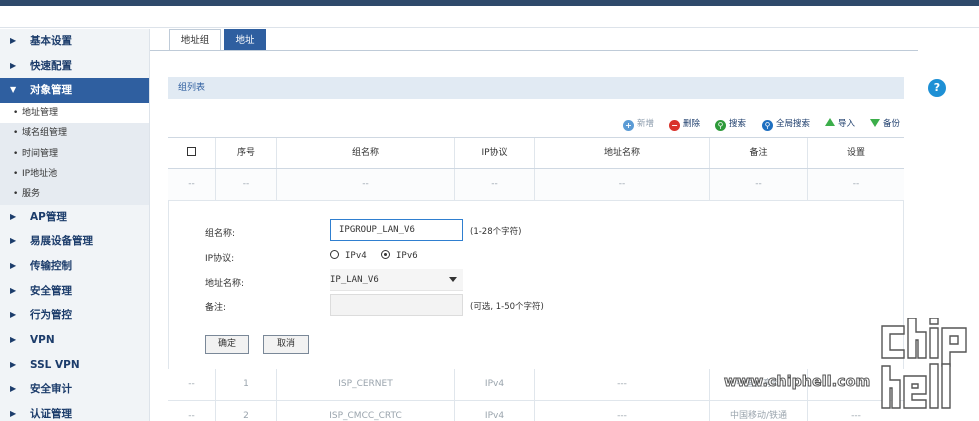 The width and height of the screenshot is (979, 421). Describe the element at coordinates (48, 216) in the screenshot. I see `sidebar-item-label: AP管理` at that location.